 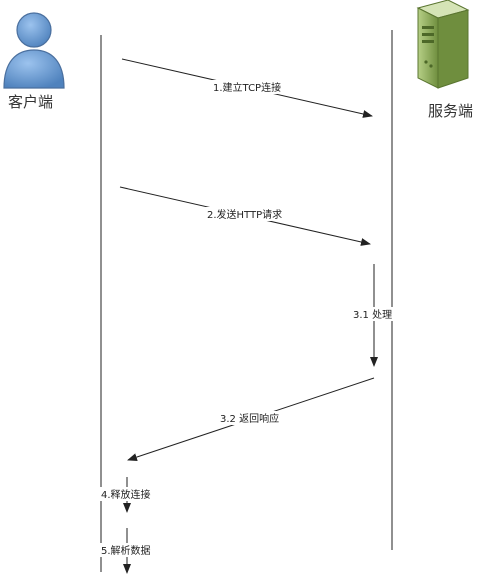 I want to click on message-label-1: 1.建立TCP连接, so click(x=247, y=87).